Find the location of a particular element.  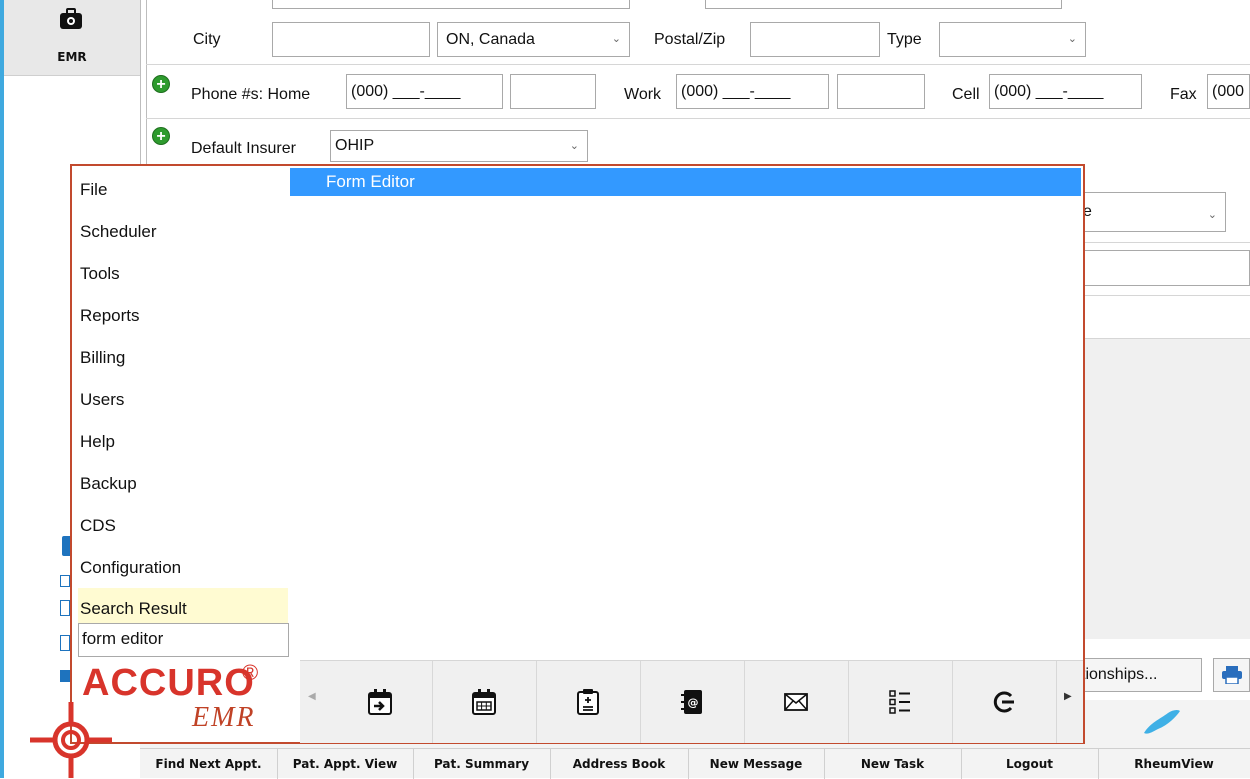

quick-launch-dock: ◀ @ ▶ is located at coordinates (691, 701).